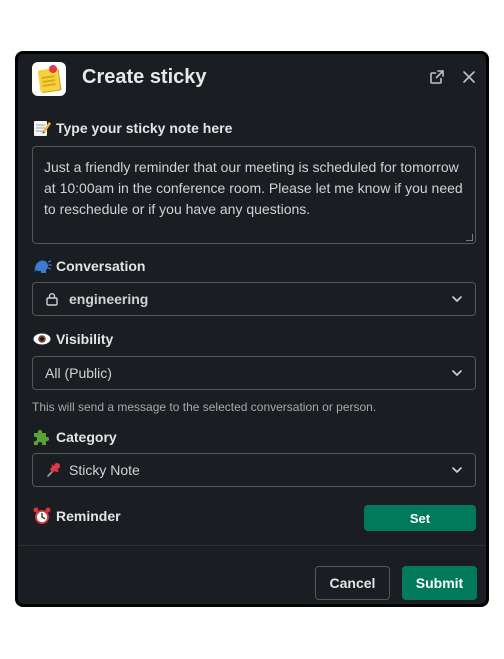  I want to click on memo-icon, so click(42, 128).